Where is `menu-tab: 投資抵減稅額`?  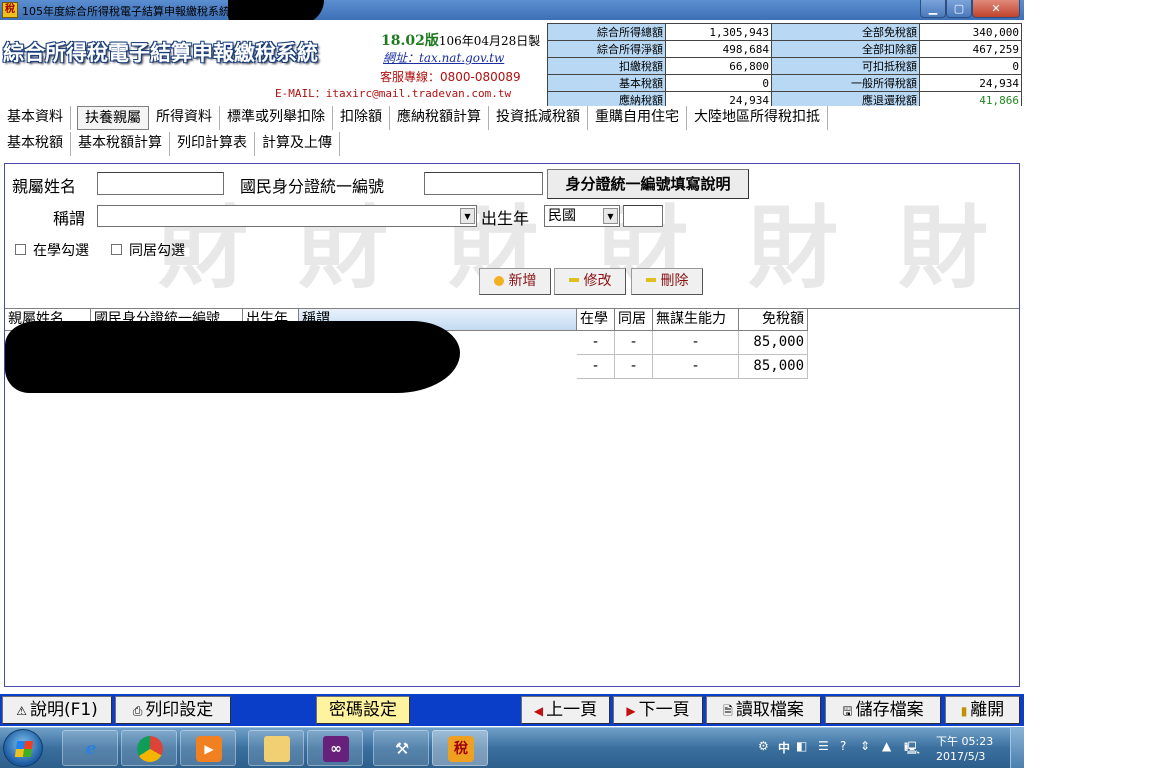
menu-tab: 投資抵減稅額 is located at coordinates (538, 118).